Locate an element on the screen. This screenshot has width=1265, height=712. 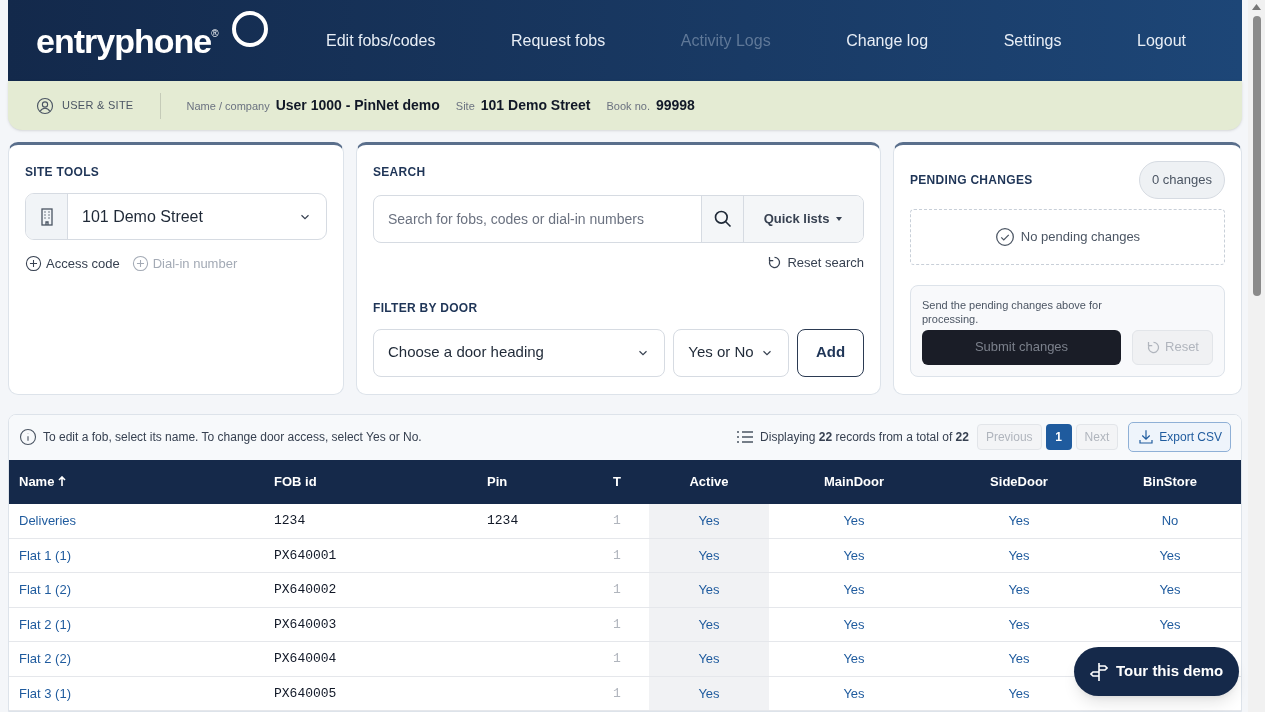
table-hint: To edit a fob, select its name. To change door access, select Yes or No. is located at coordinates (232, 438).